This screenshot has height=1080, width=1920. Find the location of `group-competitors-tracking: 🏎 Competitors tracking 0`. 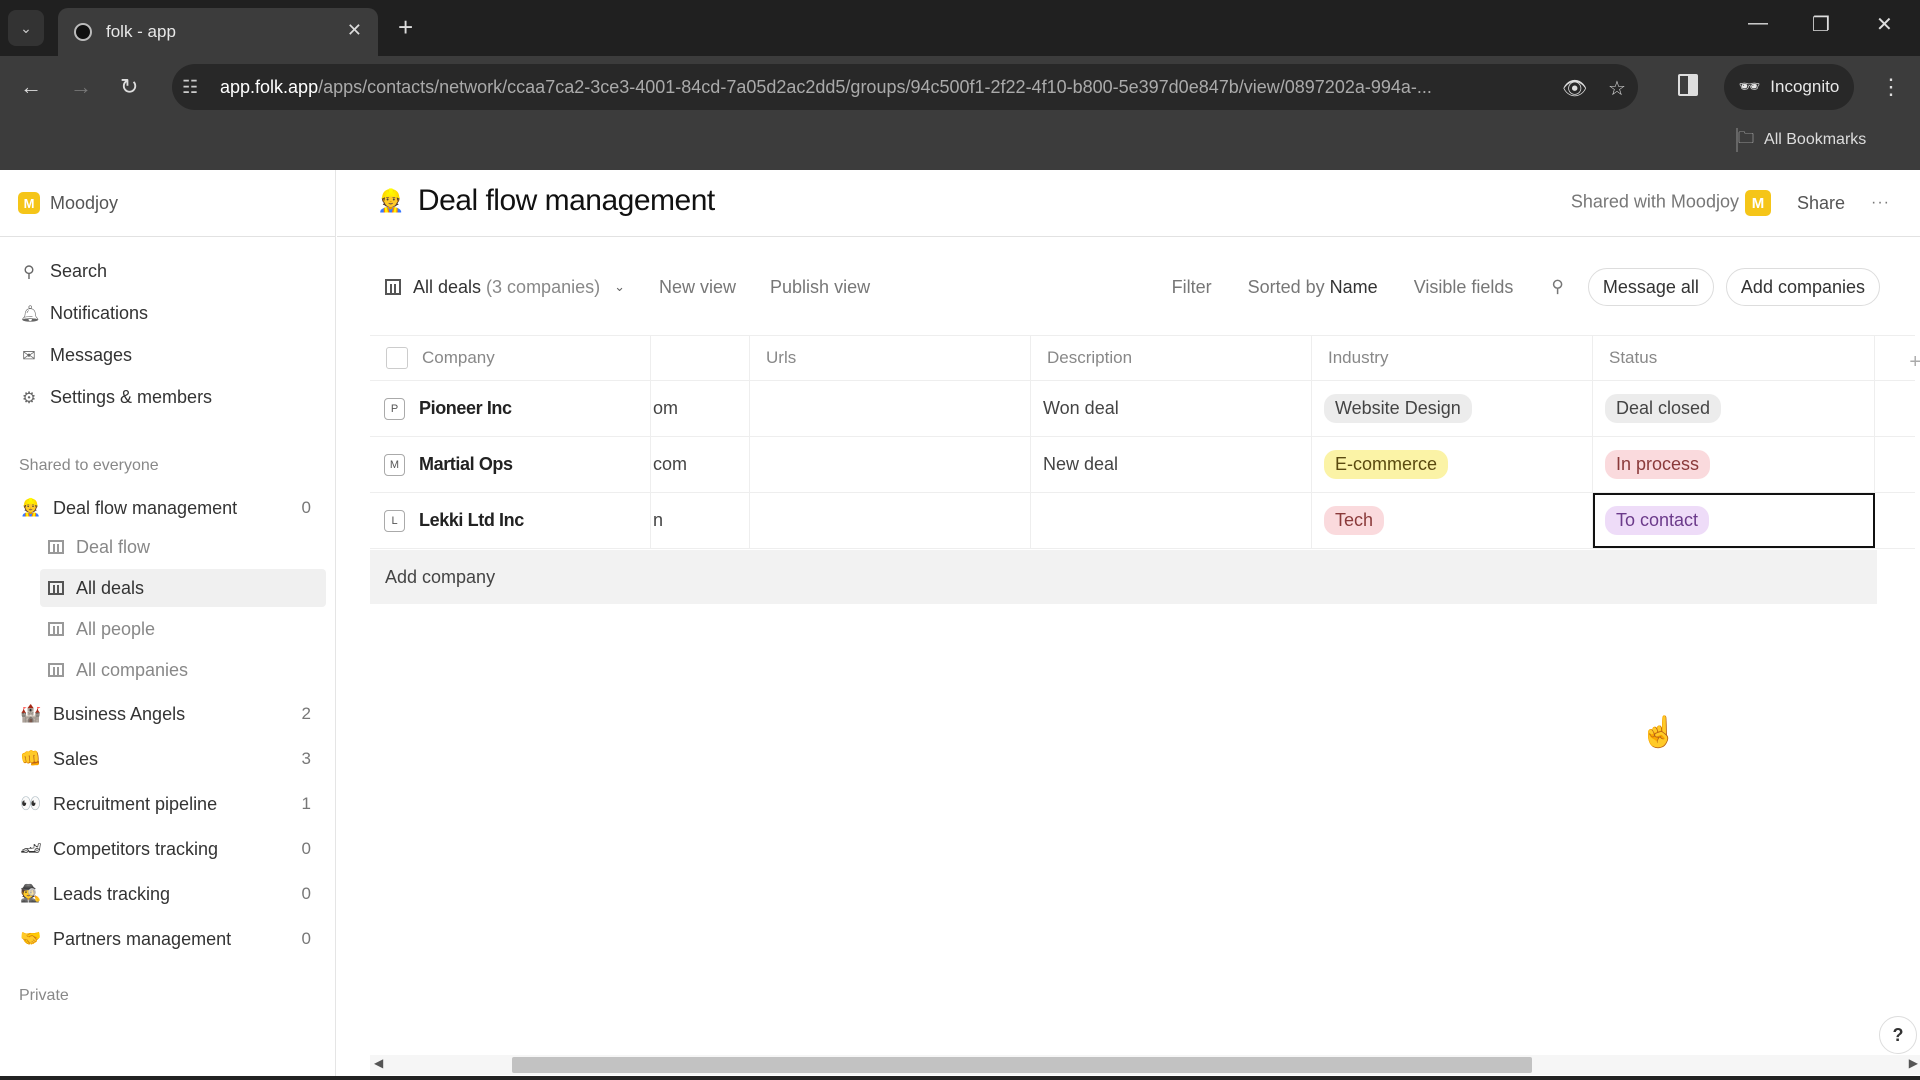

group-competitors-tracking: 🏎 Competitors tracking 0 is located at coordinates (168, 849).